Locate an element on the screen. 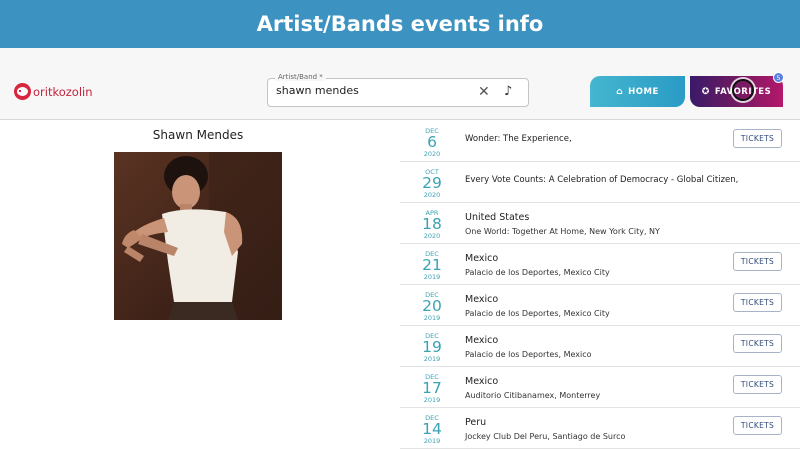 This screenshot has height=450, width=800. close-icon: ✕ is located at coordinates (484, 92).